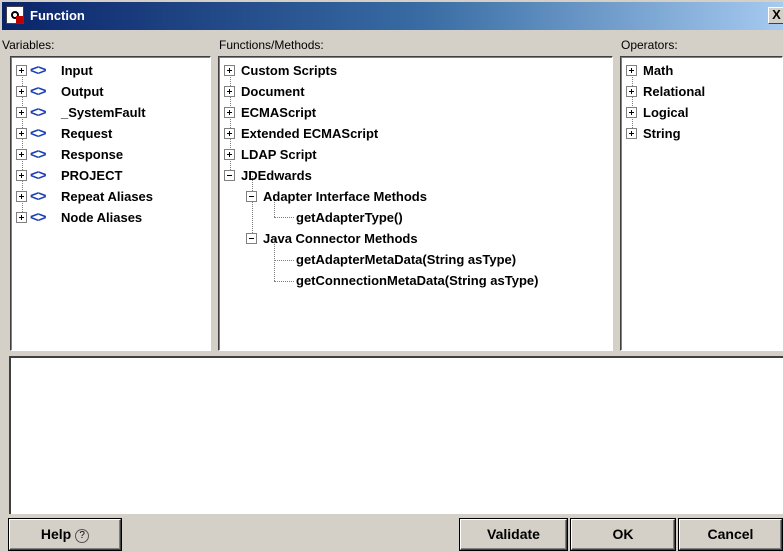 The height and width of the screenshot is (552, 783). I want to click on cancel-button: Cancel, so click(730, 534).